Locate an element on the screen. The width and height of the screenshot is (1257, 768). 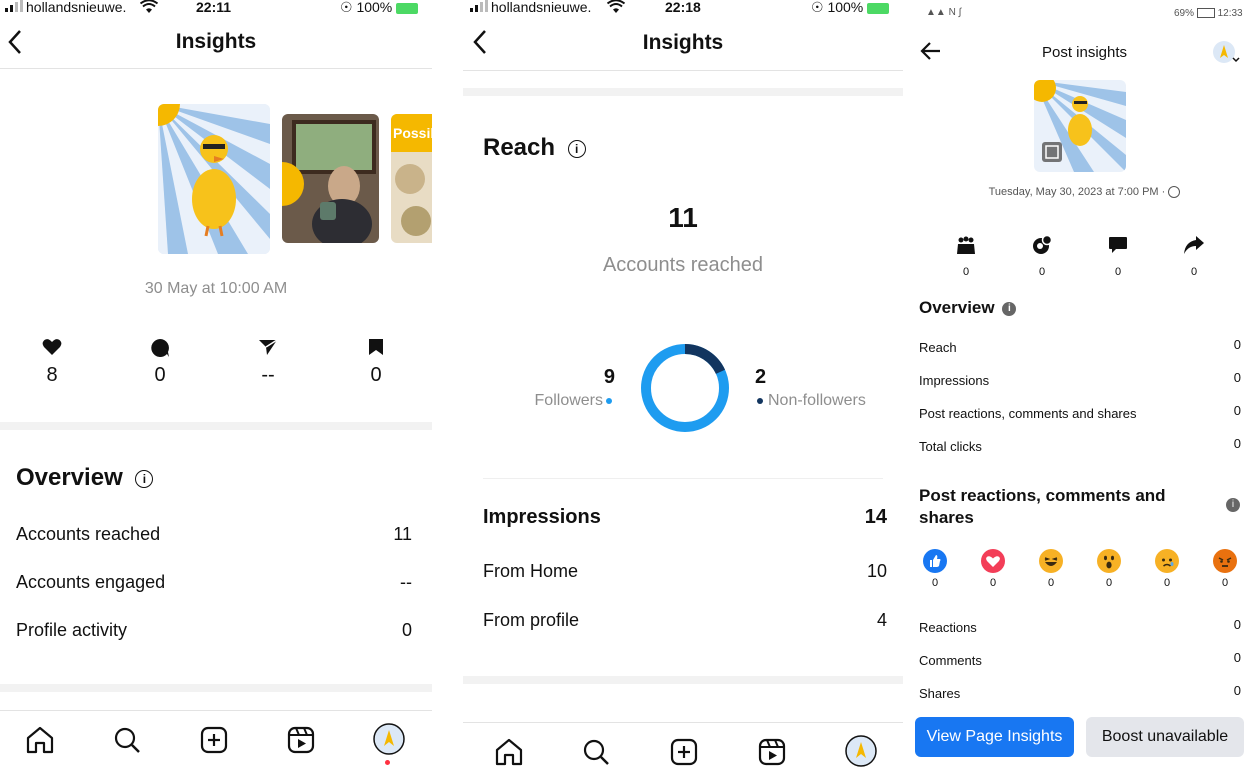
signal-icon: ▲▲ is located at coordinates (936, 12).